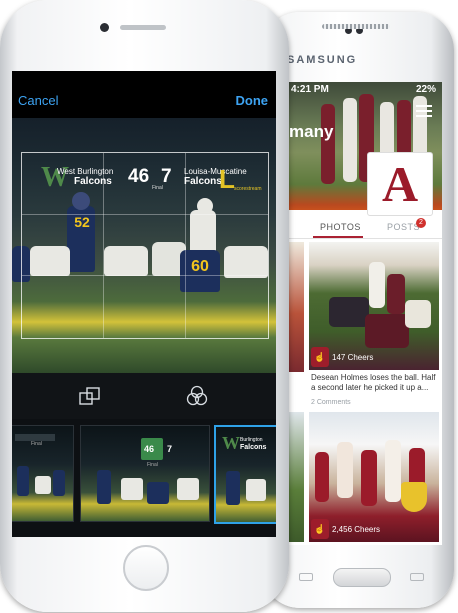 This screenshot has width=458, height=613. Describe the element at coordinates (85, 171) in the screenshot. I see `home-city: West Burlington` at that location.